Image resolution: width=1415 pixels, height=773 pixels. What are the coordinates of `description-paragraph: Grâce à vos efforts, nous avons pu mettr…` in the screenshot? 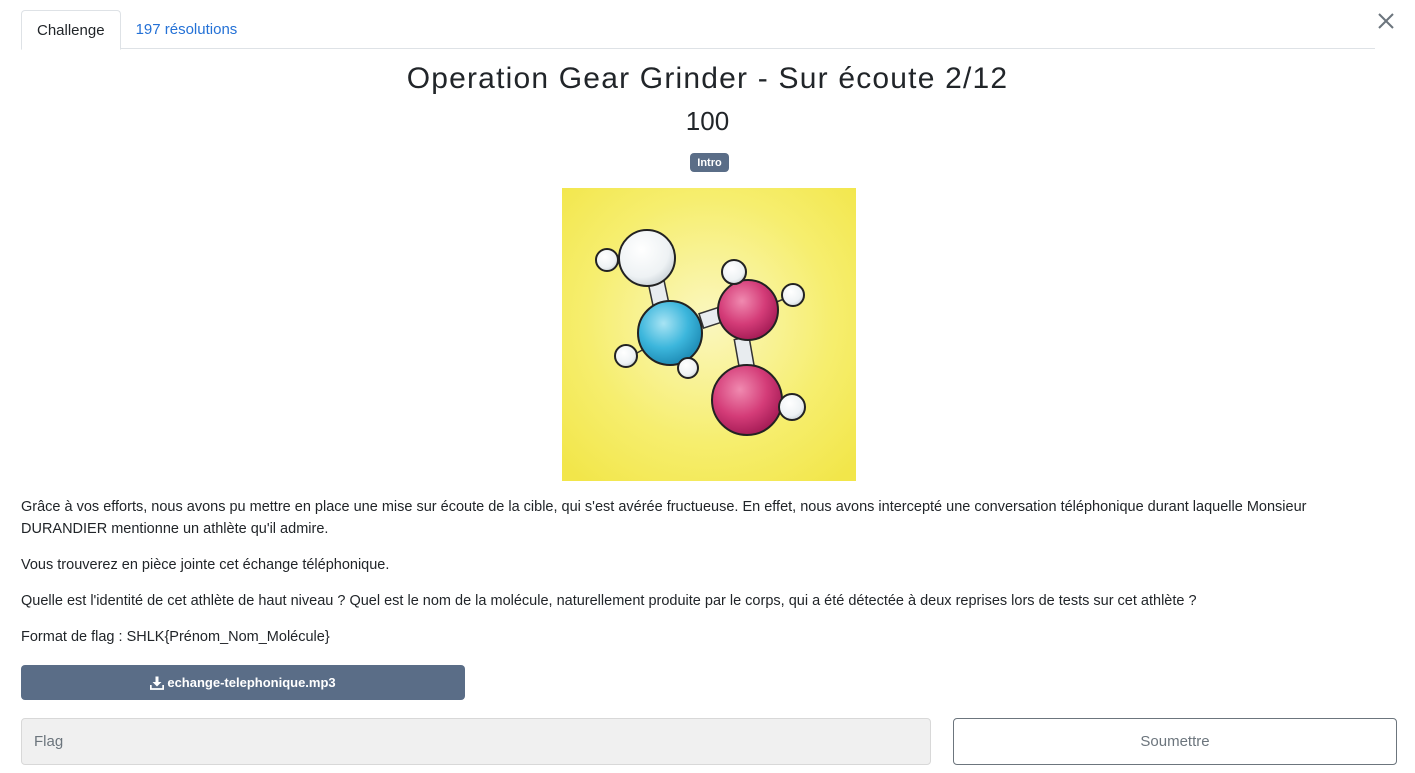 It's located at (664, 518).